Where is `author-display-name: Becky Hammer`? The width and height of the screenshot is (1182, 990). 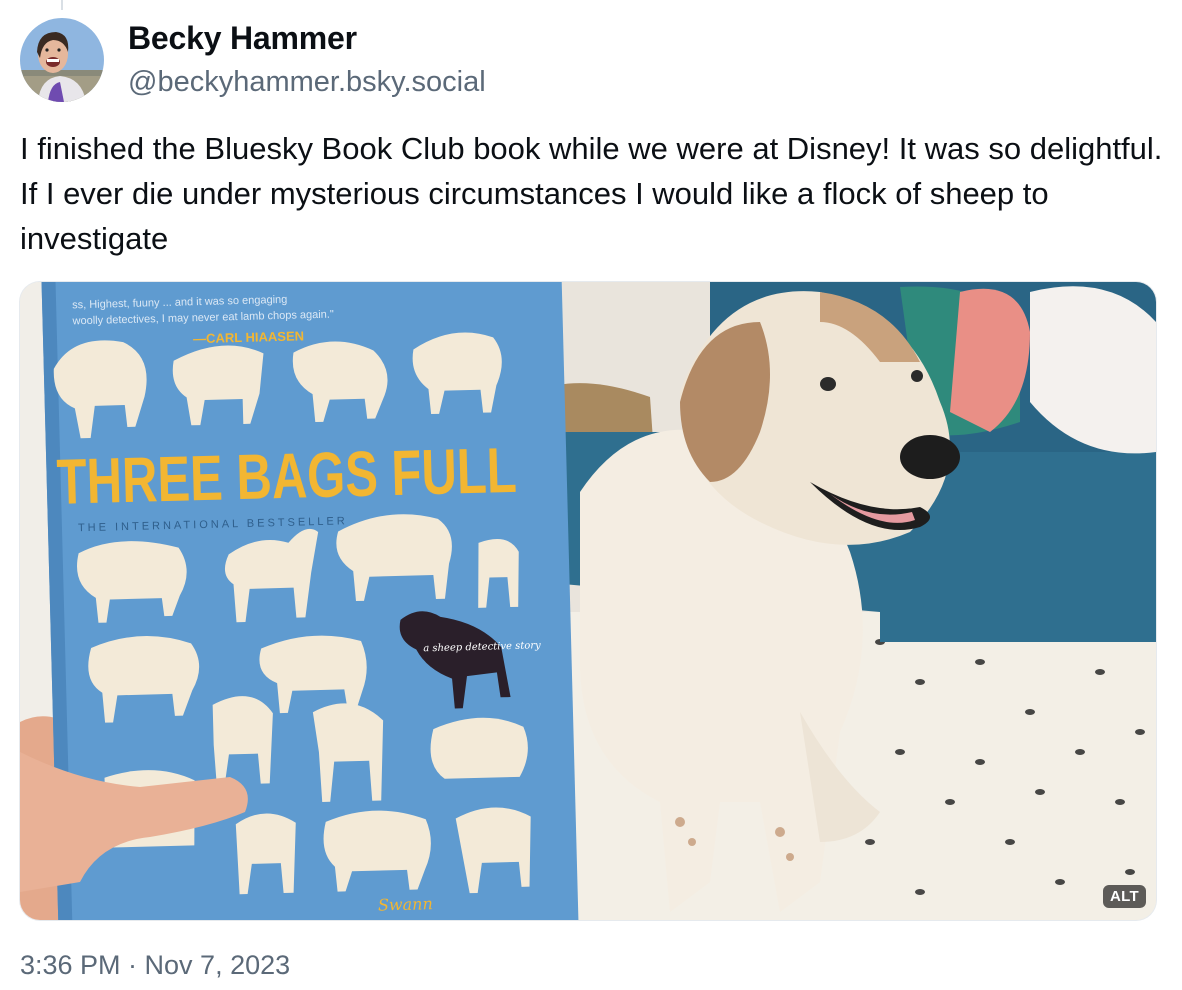 author-display-name: Becky Hammer is located at coordinates (242, 38).